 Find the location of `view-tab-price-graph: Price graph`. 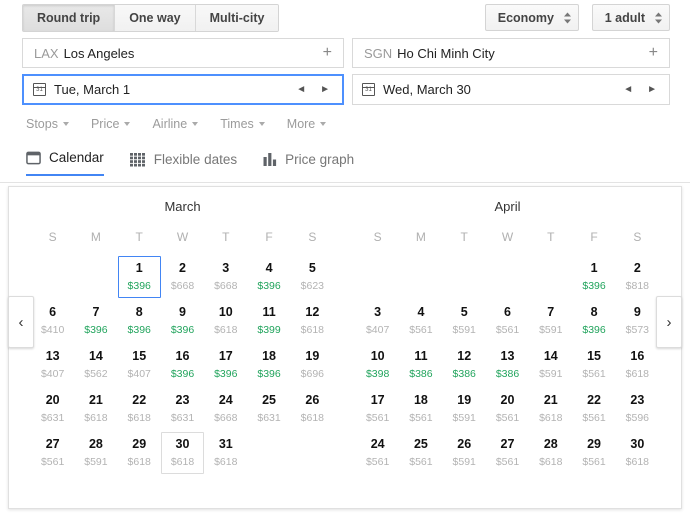

view-tab-price-graph: Price graph is located at coordinates (308, 164).